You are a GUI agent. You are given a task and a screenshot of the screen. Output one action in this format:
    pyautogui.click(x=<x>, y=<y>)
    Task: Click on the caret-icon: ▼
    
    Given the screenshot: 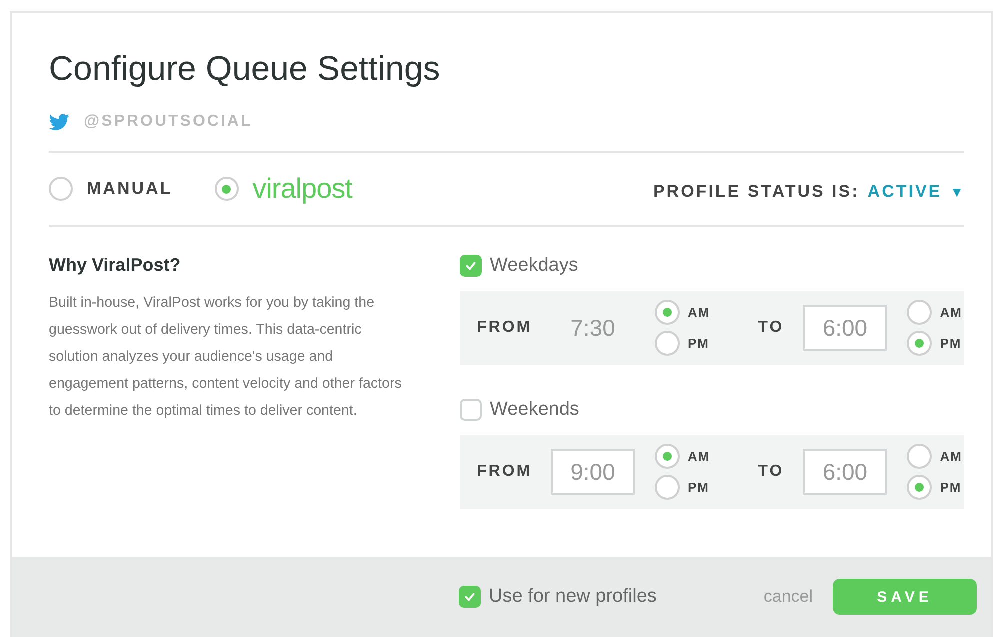 What is the action you would take?
    pyautogui.click(x=957, y=192)
    